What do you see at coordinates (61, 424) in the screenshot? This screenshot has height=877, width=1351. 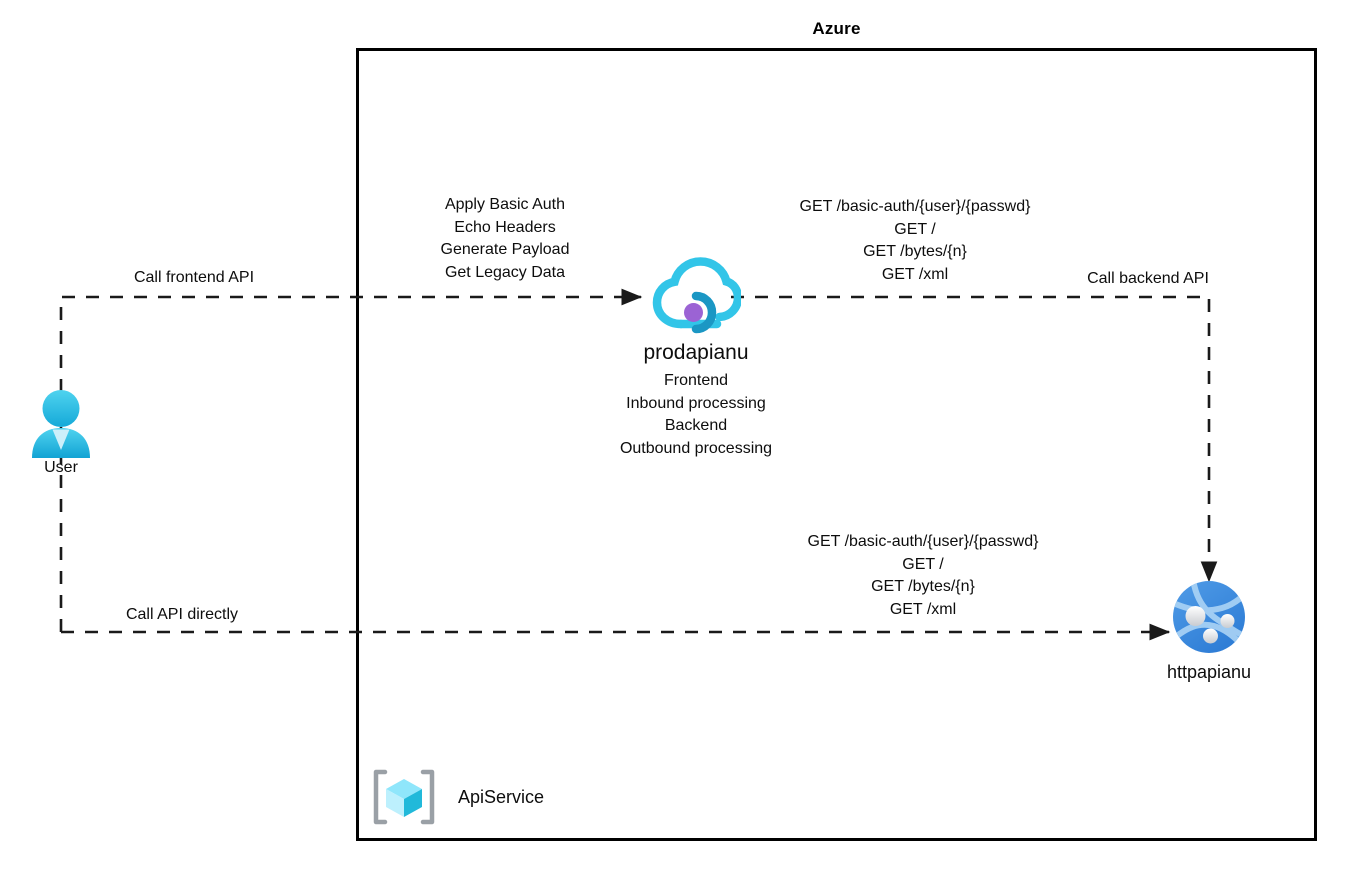 I see `user-person-icon` at bounding box center [61, 424].